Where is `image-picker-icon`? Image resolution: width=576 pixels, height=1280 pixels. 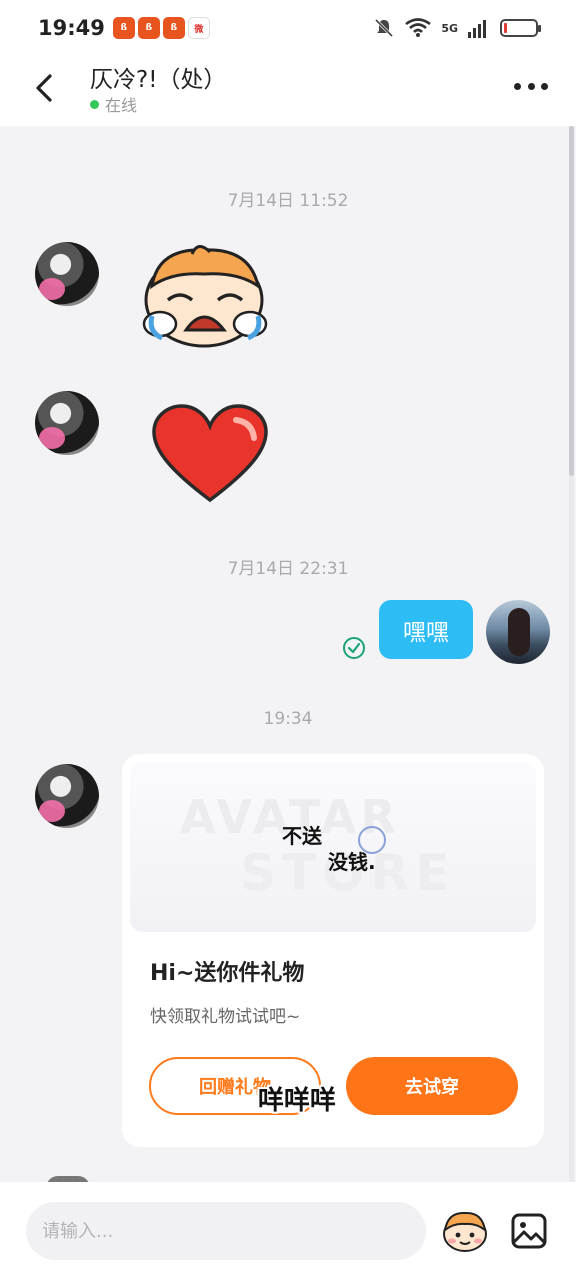 image-picker-icon is located at coordinates (529, 1231).